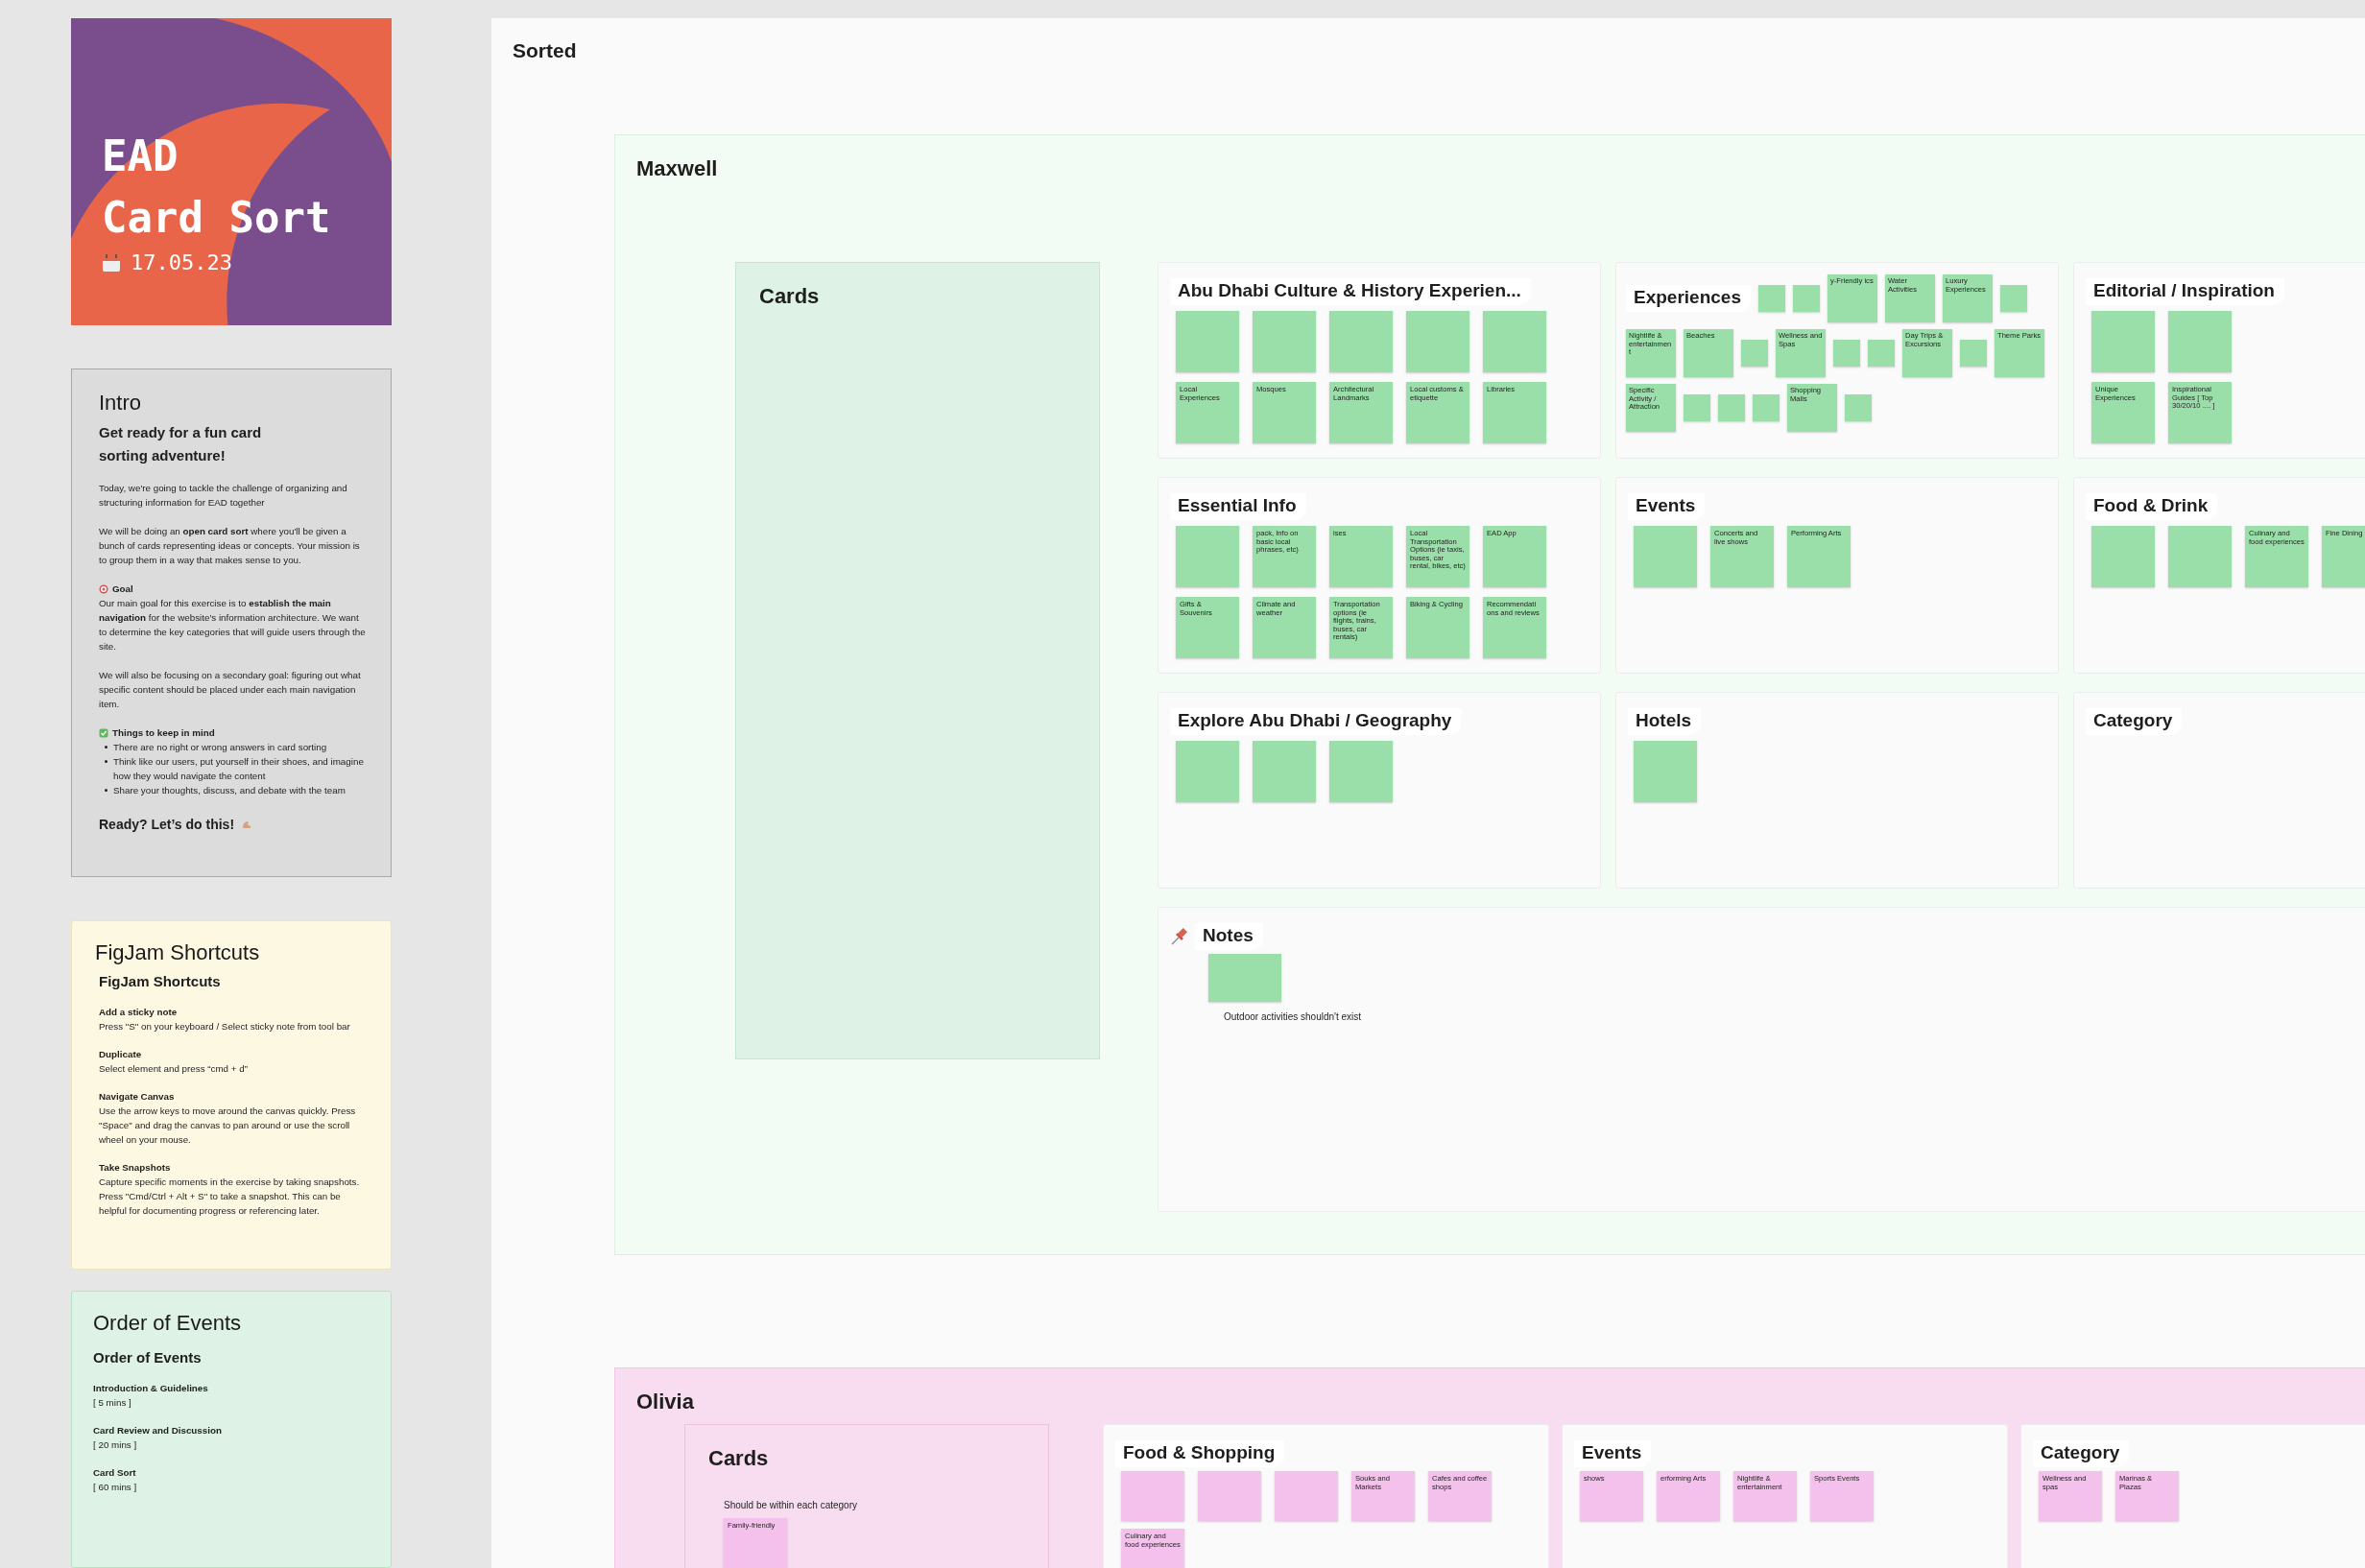 This screenshot has height=1568, width=2365. What do you see at coordinates (116, 1444) in the screenshot?
I see `event-duration: [ 20 mins ]` at bounding box center [116, 1444].